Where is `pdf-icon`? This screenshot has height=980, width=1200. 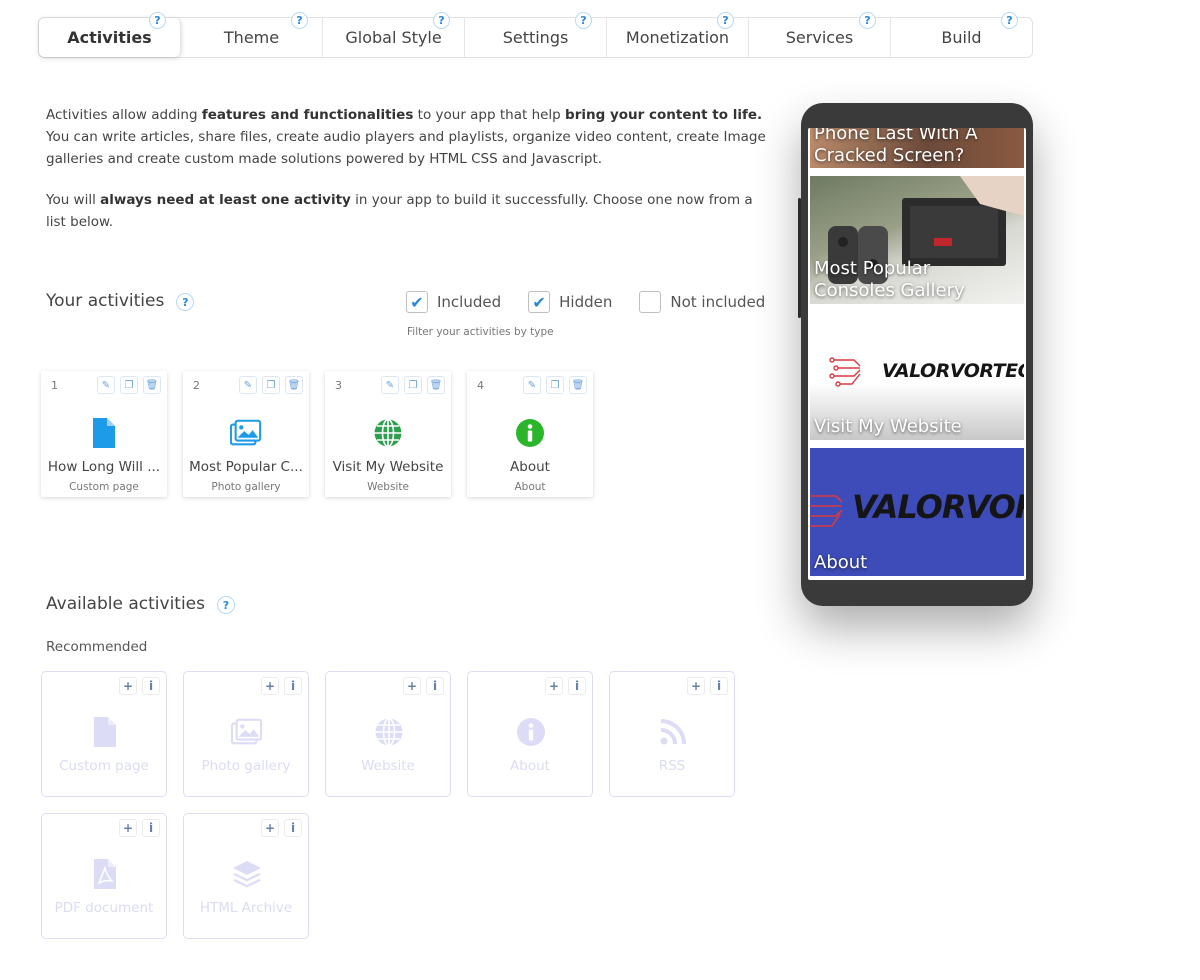 pdf-icon is located at coordinates (105, 874).